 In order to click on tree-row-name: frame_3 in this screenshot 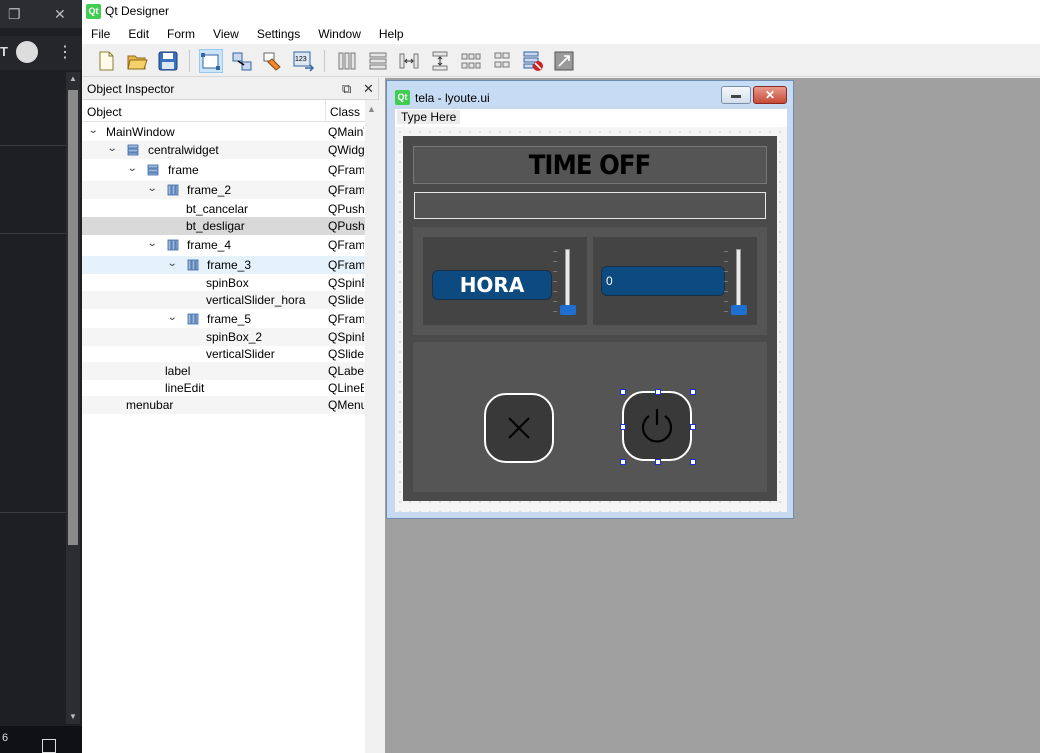, I will do `click(229, 265)`.